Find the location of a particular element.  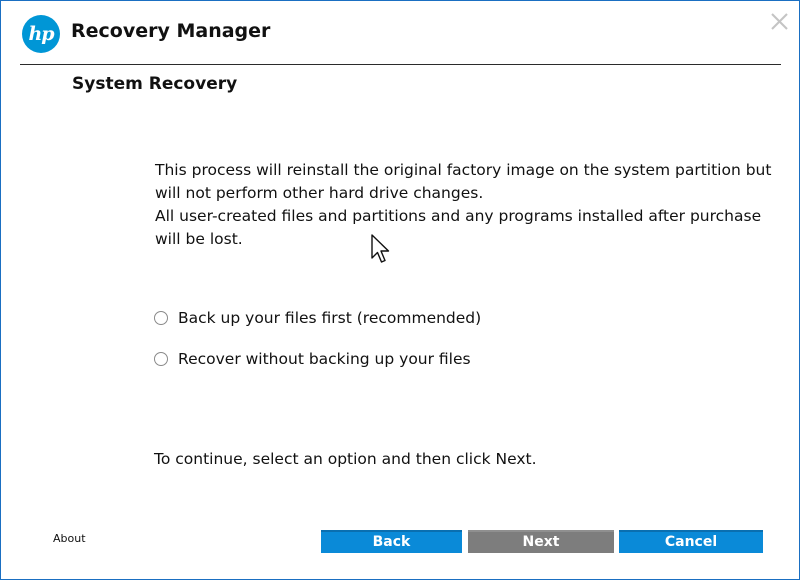

radio-recover-without-backup is located at coordinates (161, 359).